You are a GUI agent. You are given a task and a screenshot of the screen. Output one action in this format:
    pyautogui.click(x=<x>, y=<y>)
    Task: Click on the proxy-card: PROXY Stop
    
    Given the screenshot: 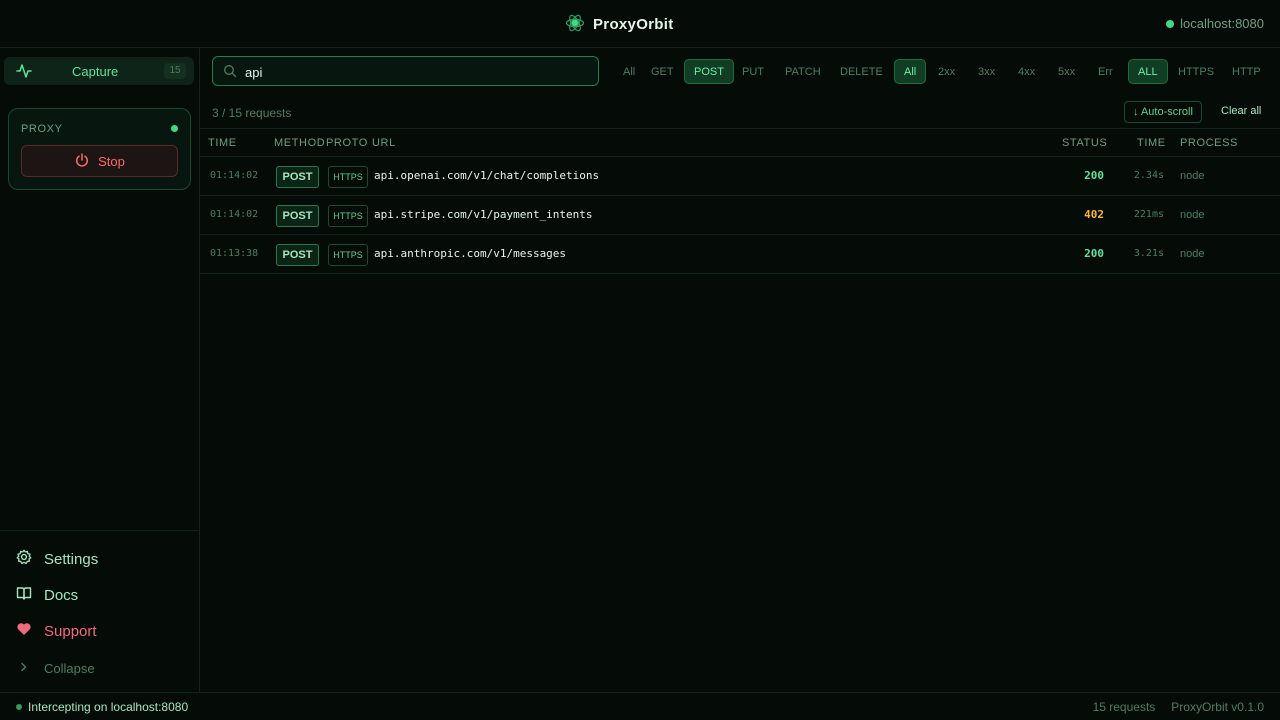 What is the action you would take?
    pyautogui.click(x=99, y=149)
    